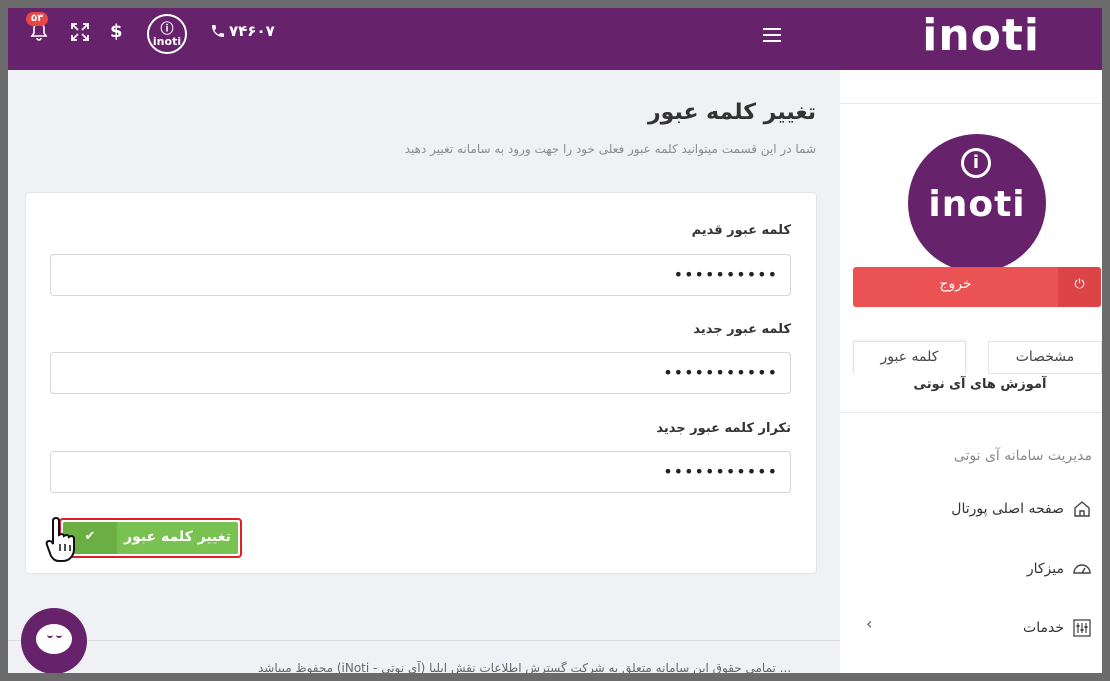  Describe the element at coordinates (972, 628) in the screenshot. I see `sidebar-item-services: خدمات` at that location.